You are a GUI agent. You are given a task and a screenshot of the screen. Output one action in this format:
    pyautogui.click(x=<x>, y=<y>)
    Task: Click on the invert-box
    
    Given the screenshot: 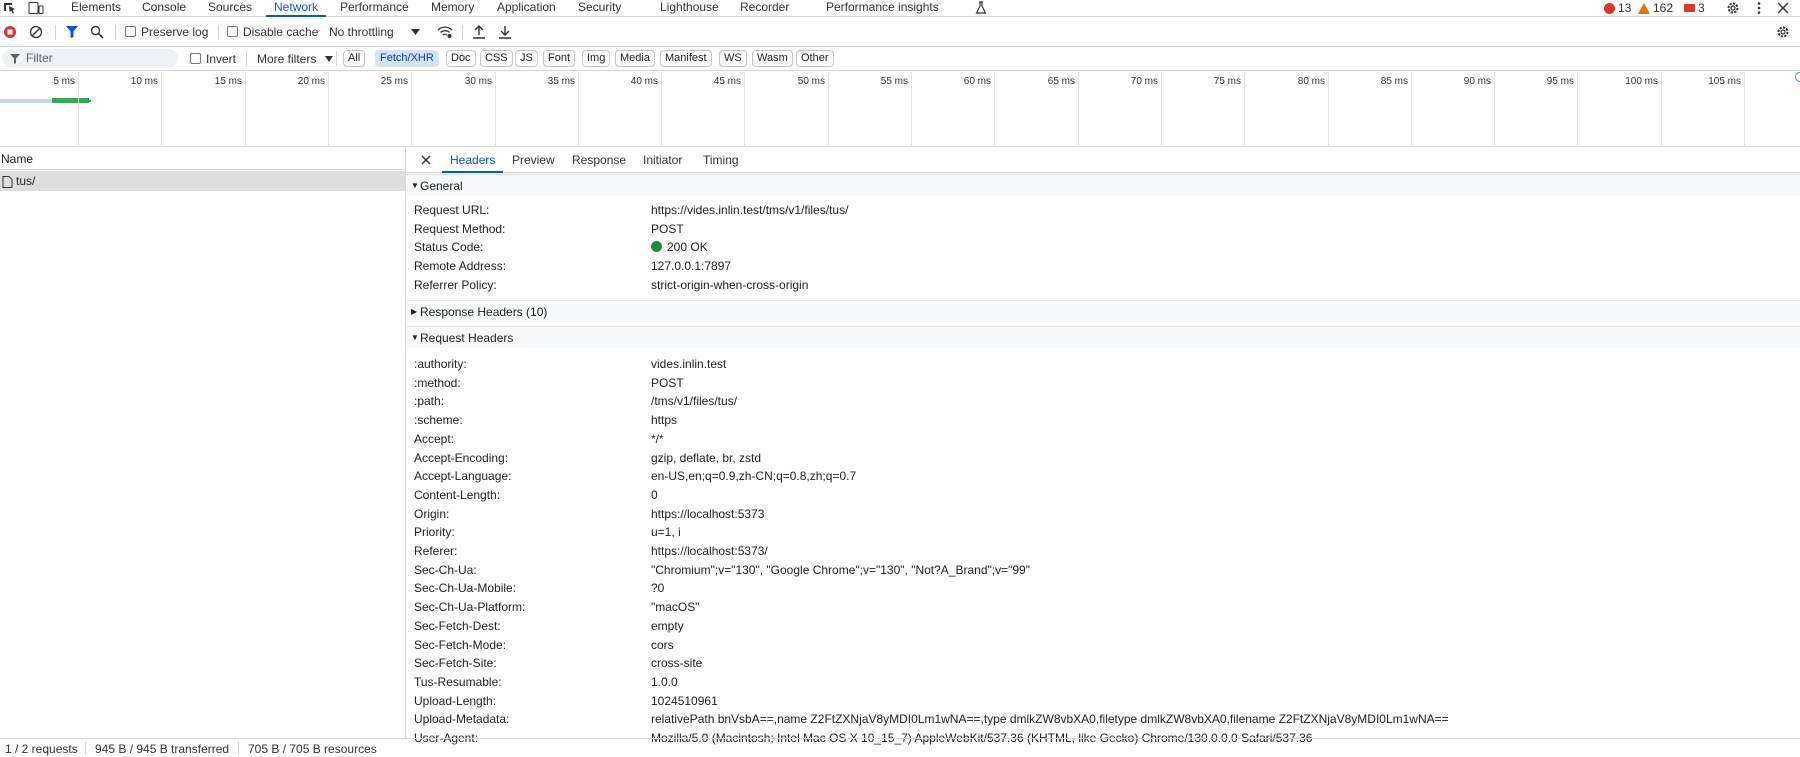 What is the action you would take?
    pyautogui.click(x=195, y=58)
    